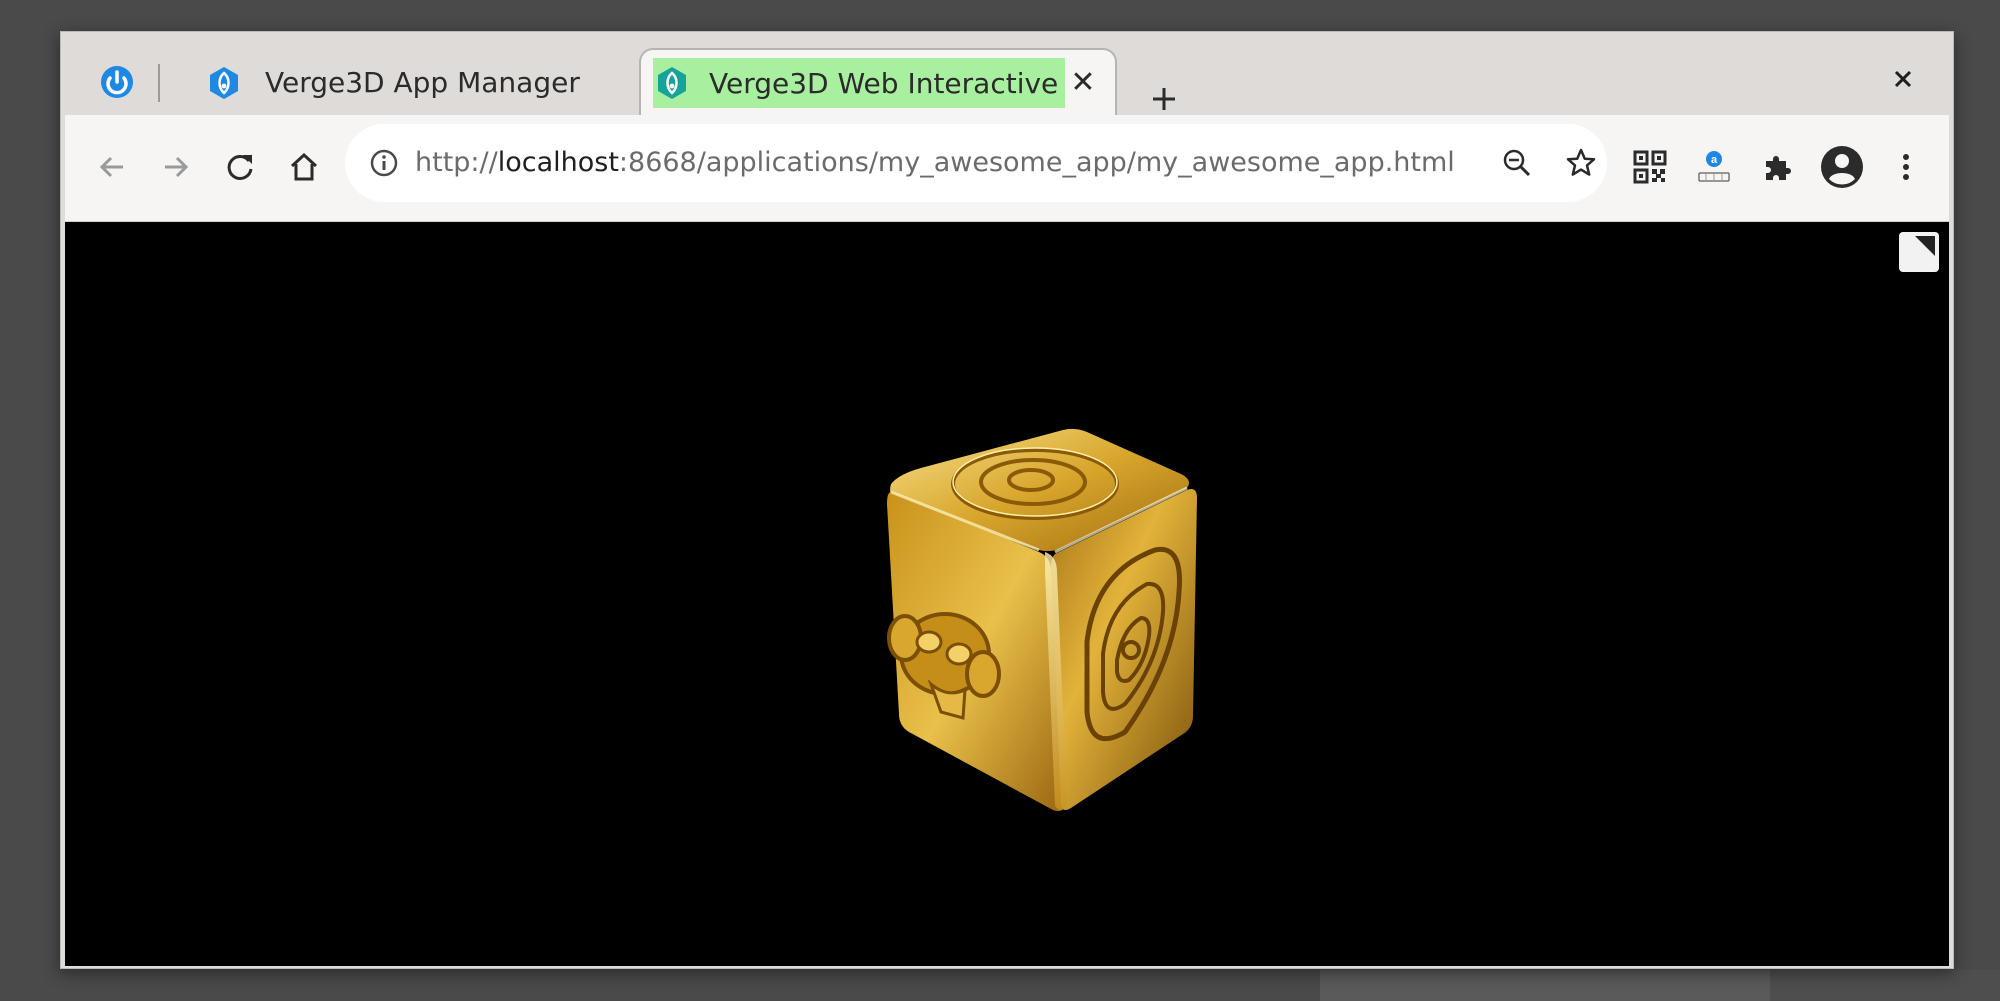 The width and height of the screenshot is (2000, 1001). What do you see at coordinates (1581, 163) in the screenshot?
I see `star-icon` at bounding box center [1581, 163].